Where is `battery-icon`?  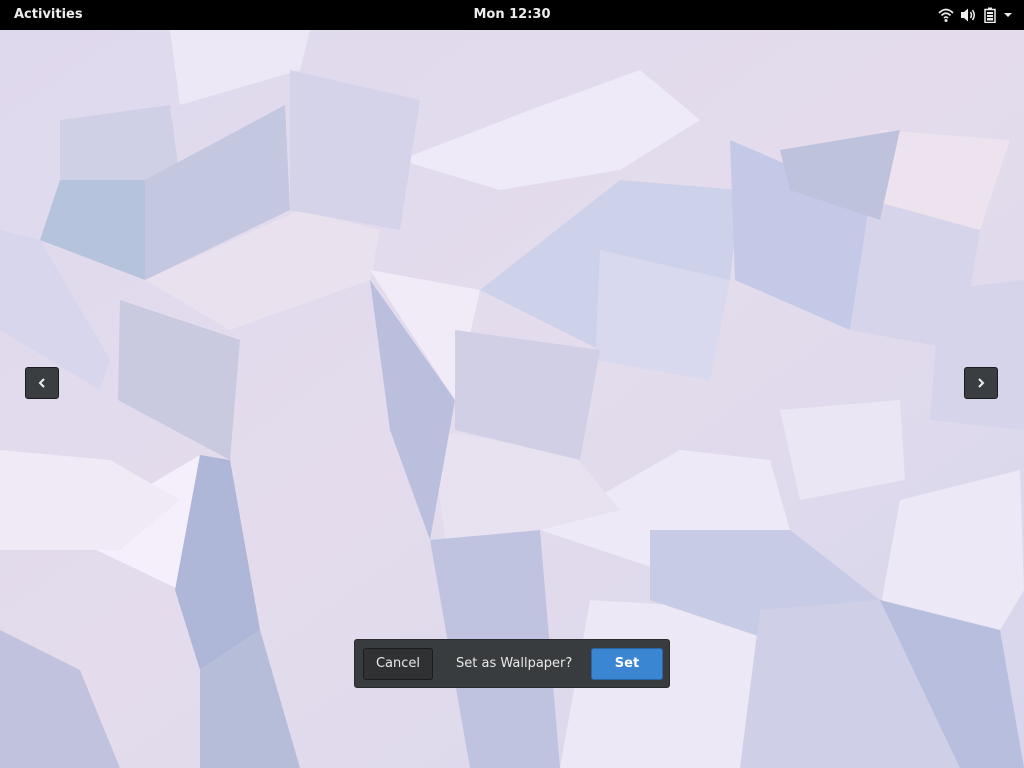
battery-icon is located at coordinates (990, 15).